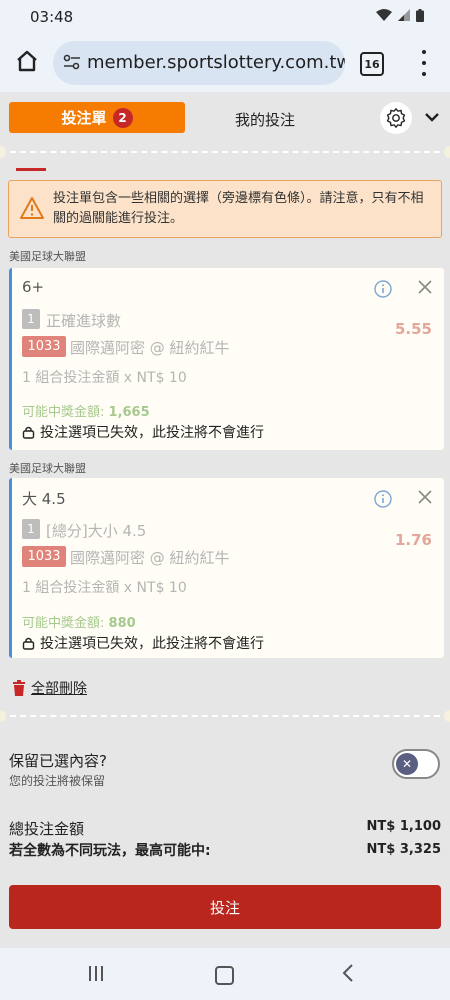  I want to click on keep-selections-title: 保留已選內容?, so click(58, 761).